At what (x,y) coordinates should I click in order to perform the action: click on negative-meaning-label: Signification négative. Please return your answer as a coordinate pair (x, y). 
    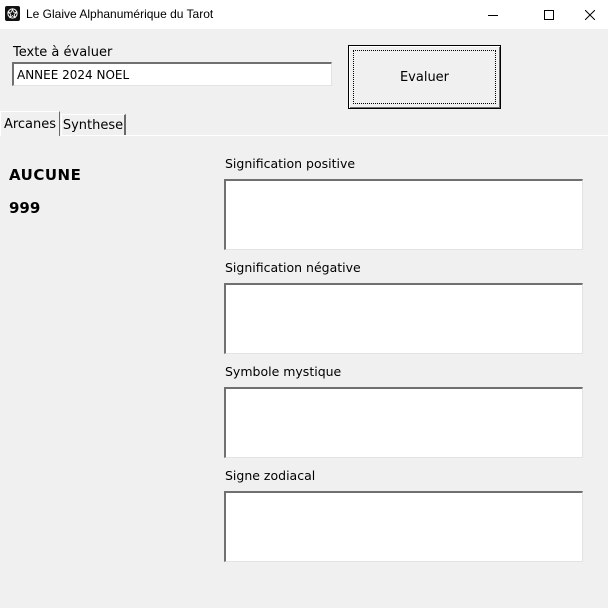
    Looking at the image, I should click on (293, 267).